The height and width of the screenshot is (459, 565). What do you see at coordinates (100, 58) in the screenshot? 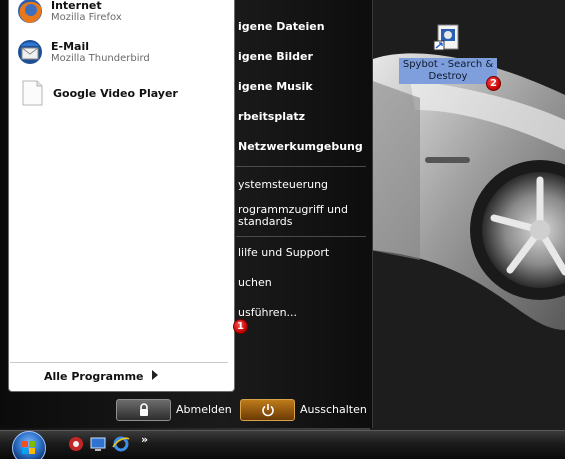
I see `pinned-item-sub: Mozilla Thunderbird` at bounding box center [100, 58].